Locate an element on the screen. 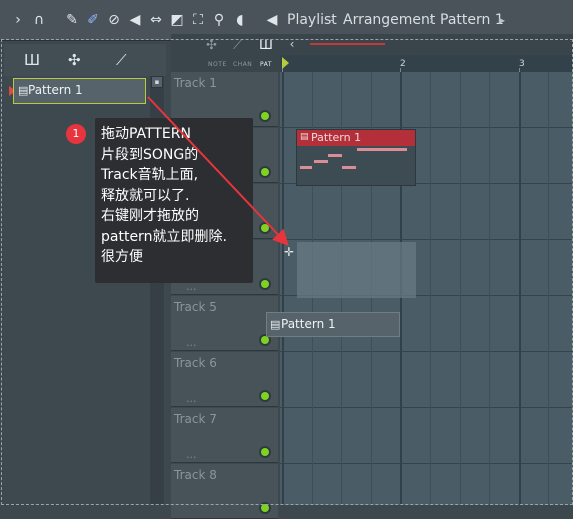 The image size is (573, 519). song-start-marker-icon is located at coordinates (285, 63).